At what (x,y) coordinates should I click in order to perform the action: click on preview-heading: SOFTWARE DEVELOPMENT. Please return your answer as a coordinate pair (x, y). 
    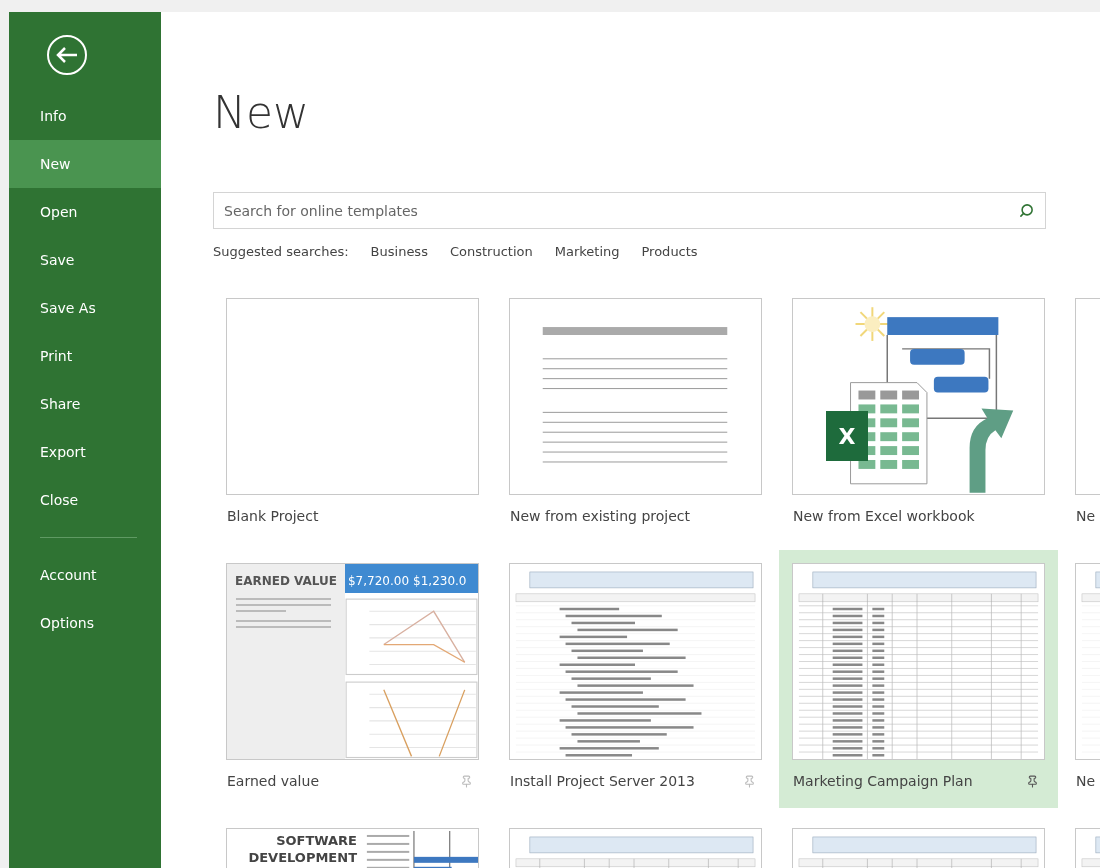
    Looking at the image, I should click on (302, 849).